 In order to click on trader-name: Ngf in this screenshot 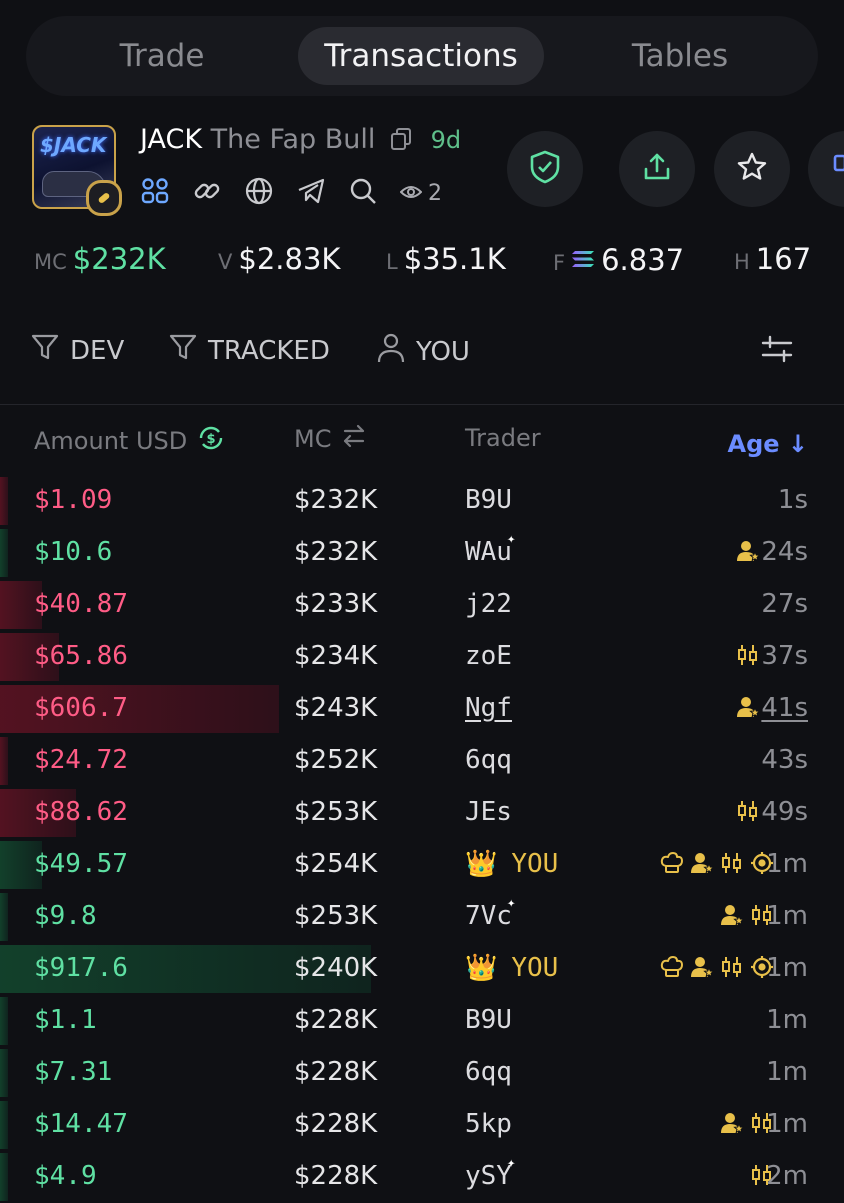, I will do `click(488, 708)`.